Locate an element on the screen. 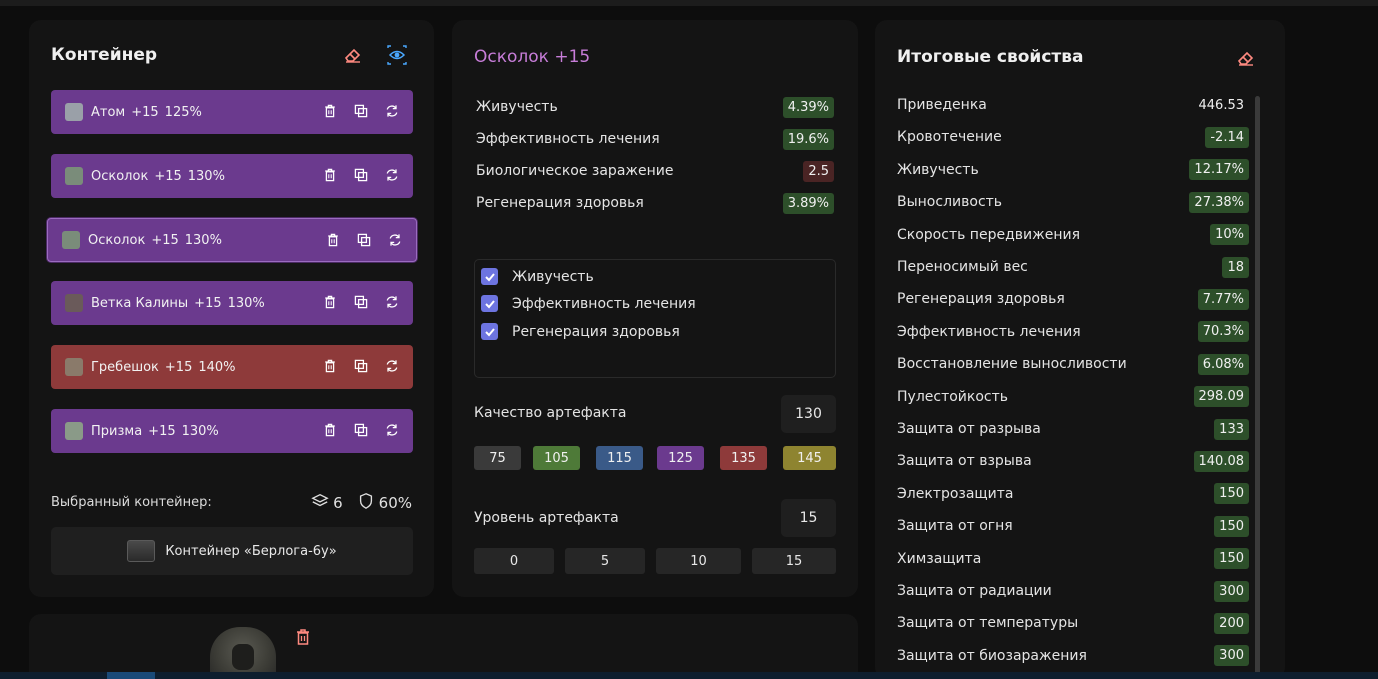  character-mask is located at coordinates (243, 657).